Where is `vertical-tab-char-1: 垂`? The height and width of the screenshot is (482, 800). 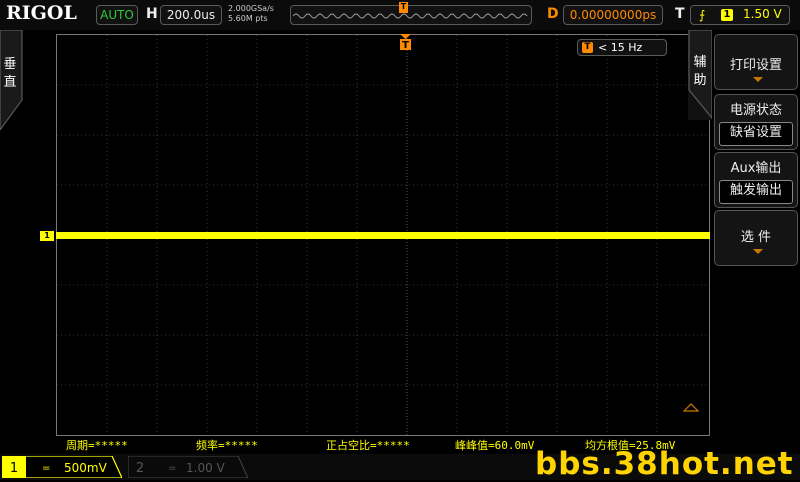
vertical-tab-char-1: 垂 is located at coordinates (10, 64).